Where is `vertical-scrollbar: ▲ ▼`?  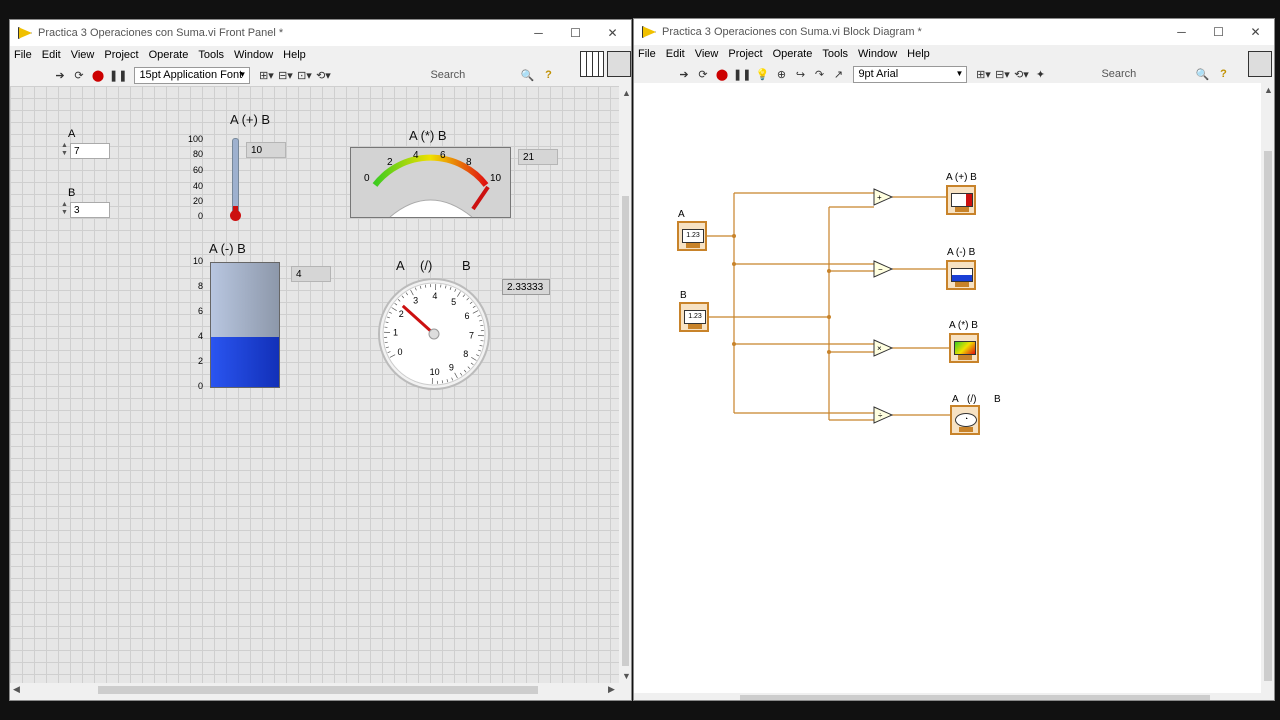 vertical-scrollbar: ▲ ▼ is located at coordinates (625, 384).